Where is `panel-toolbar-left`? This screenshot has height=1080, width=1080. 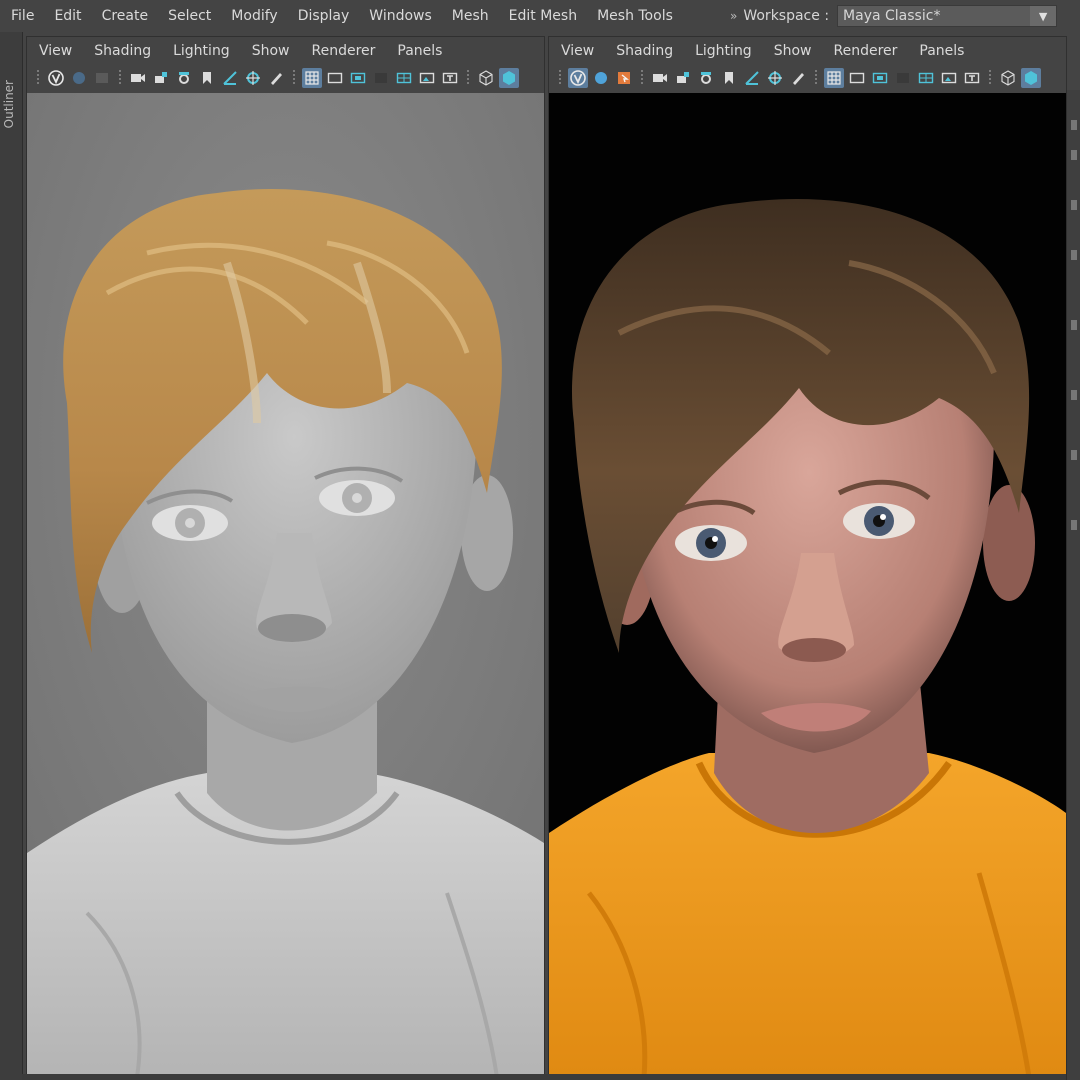
panel-toolbar-left is located at coordinates (285, 78).